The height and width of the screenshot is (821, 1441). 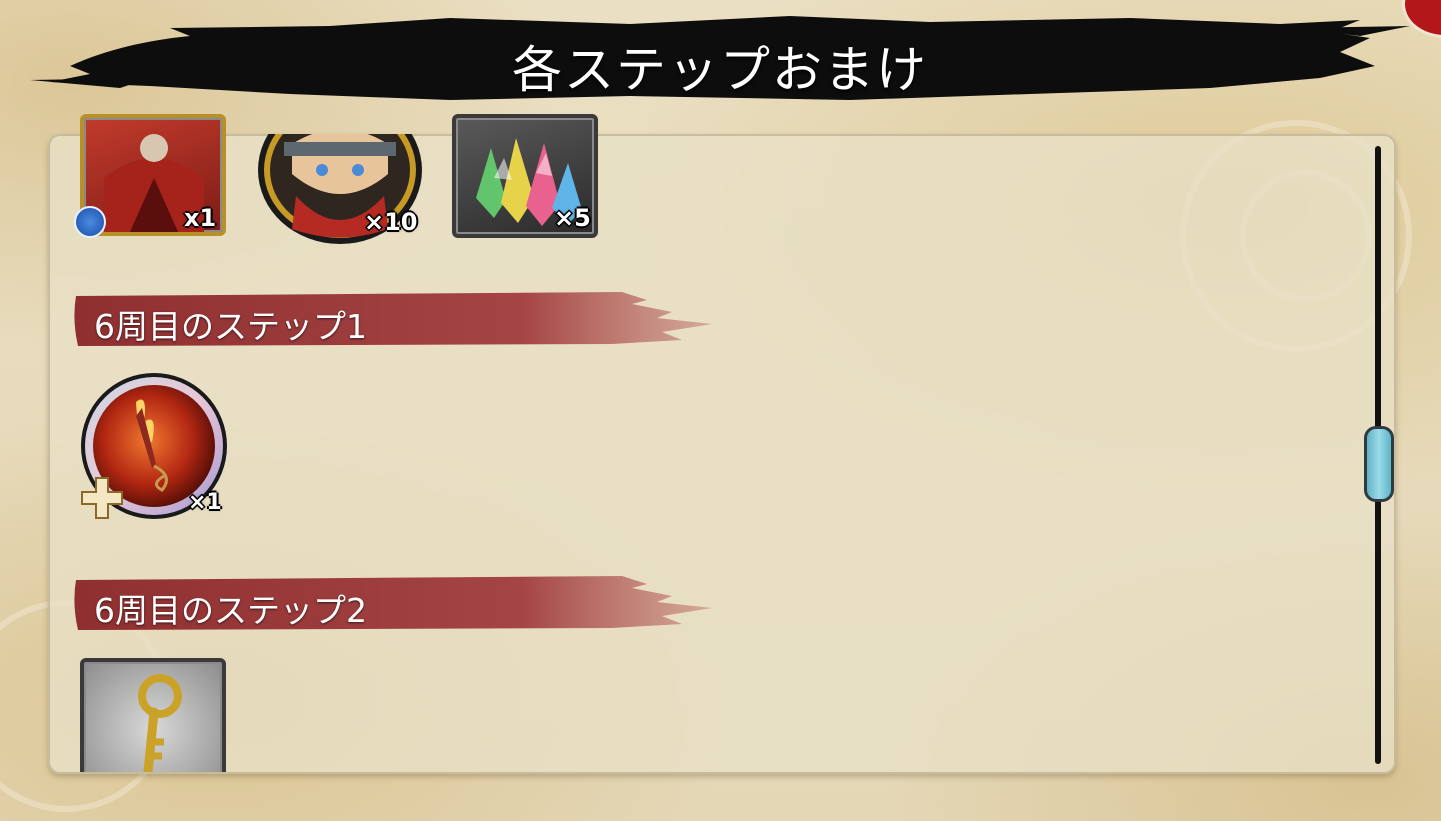 What do you see at coordinates (90, 222) in the screenshot?
I see `ninja-type-badge-icon` at bounding box center [90, 222].